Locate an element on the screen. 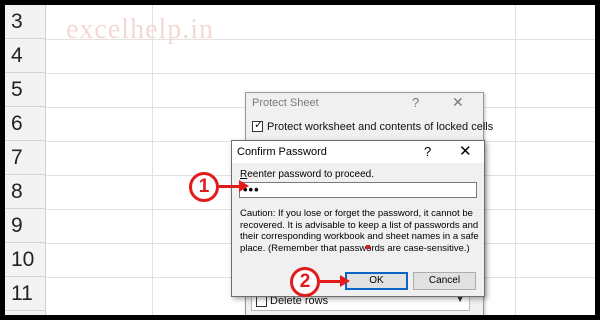 This screenshot has height=320, width=600. dialog-titlebar: Confirm Password ? ✕ is located at coordinates (358, 152).